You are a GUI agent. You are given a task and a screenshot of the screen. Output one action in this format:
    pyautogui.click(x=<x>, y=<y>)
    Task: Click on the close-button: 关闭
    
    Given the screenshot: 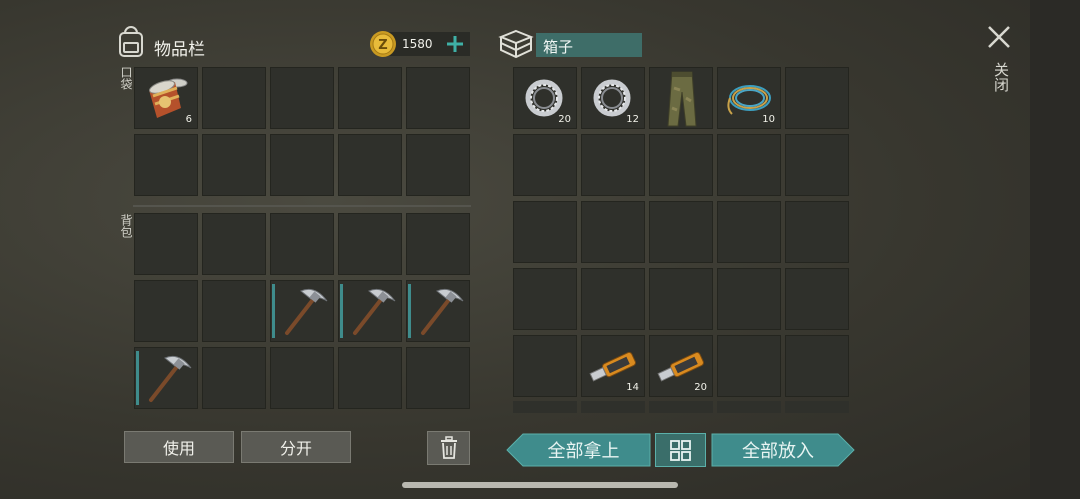 What is the action you would take?
    pyautogui.click(x=999, y=60)
    